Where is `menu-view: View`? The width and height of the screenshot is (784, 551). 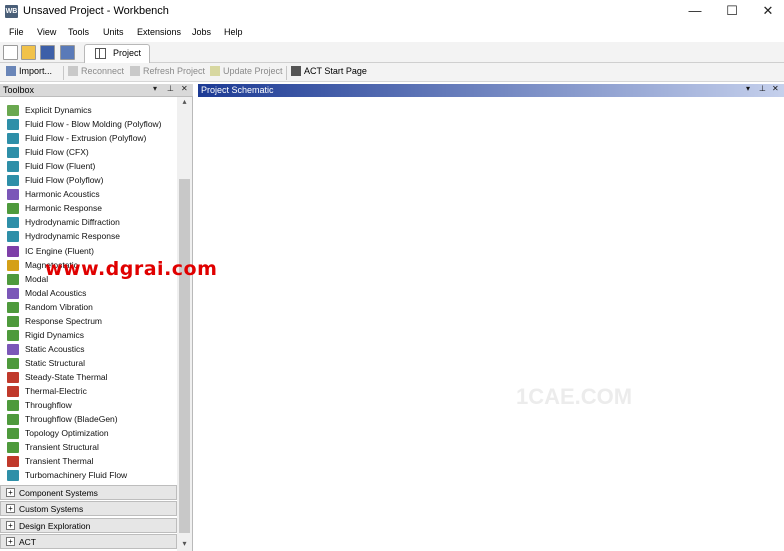
menu-view: View is located at coordinates (46, 32).